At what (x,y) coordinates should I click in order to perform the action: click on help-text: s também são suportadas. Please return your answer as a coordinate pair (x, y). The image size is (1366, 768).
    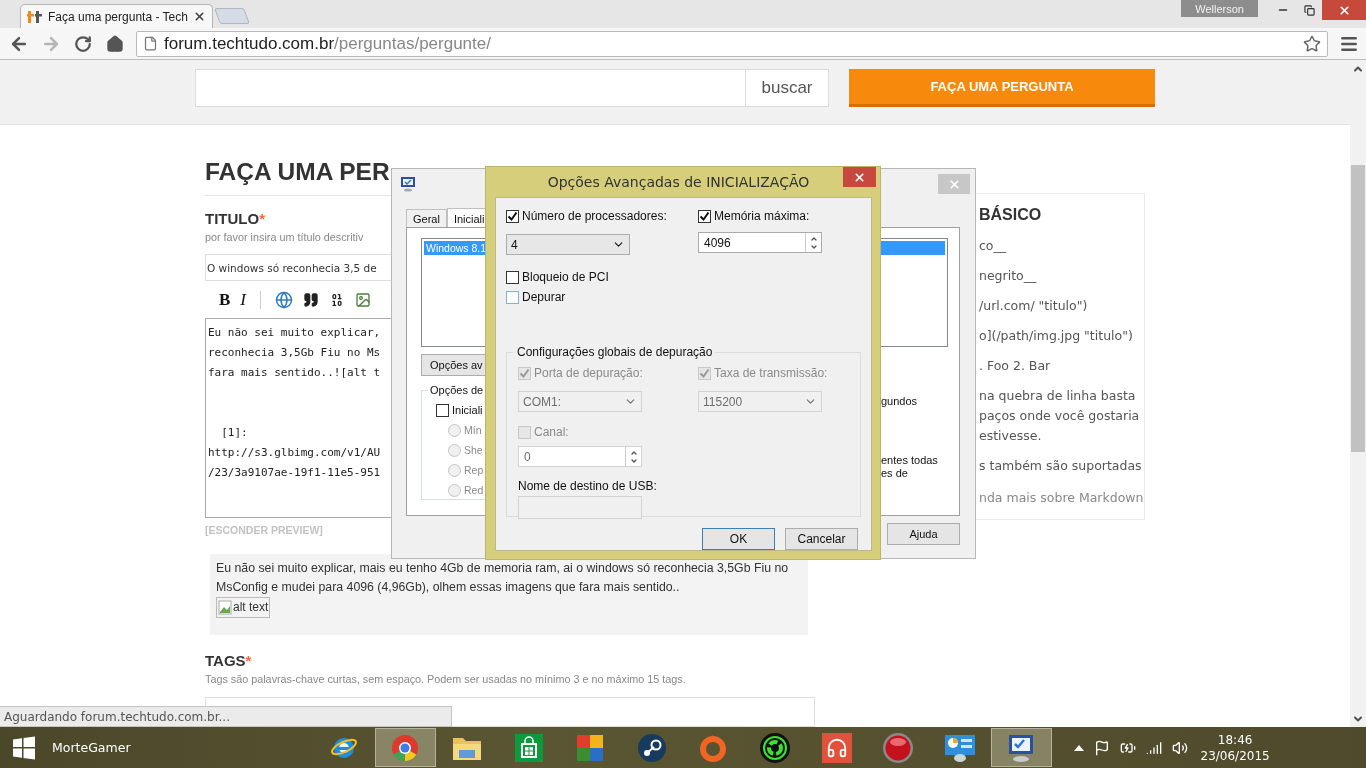
    Looking at the image, I should click on (1060, 466).